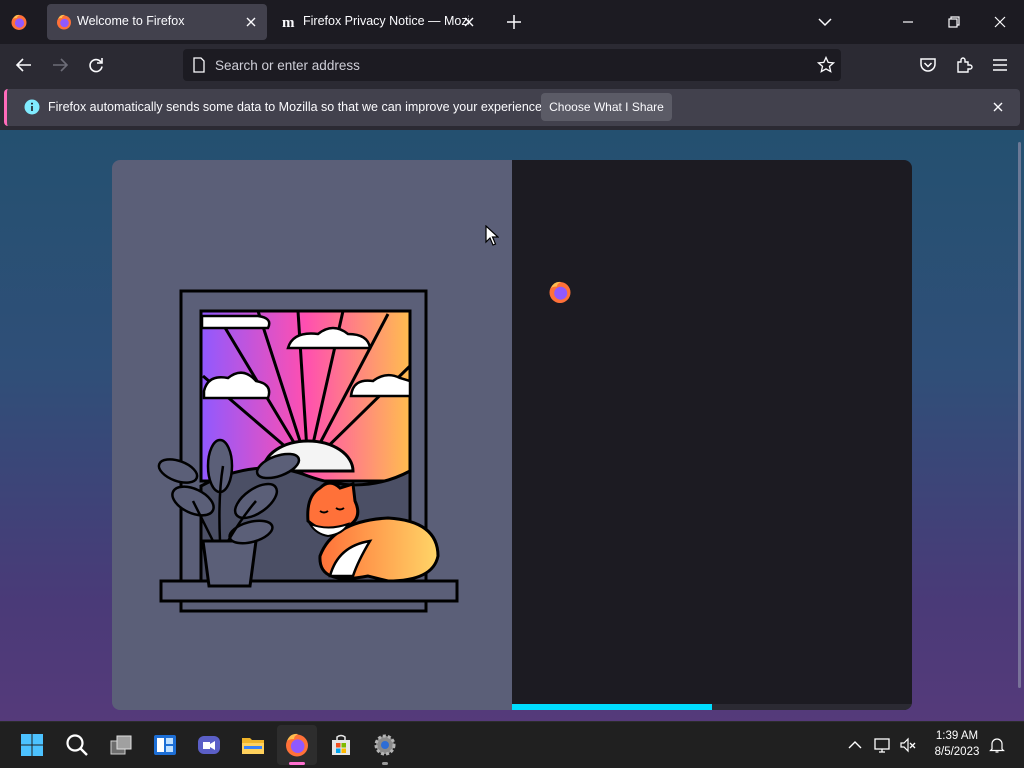  Describe the element at coordinates (954, 22) in the screenshot. I see `restore-icon` at that location.